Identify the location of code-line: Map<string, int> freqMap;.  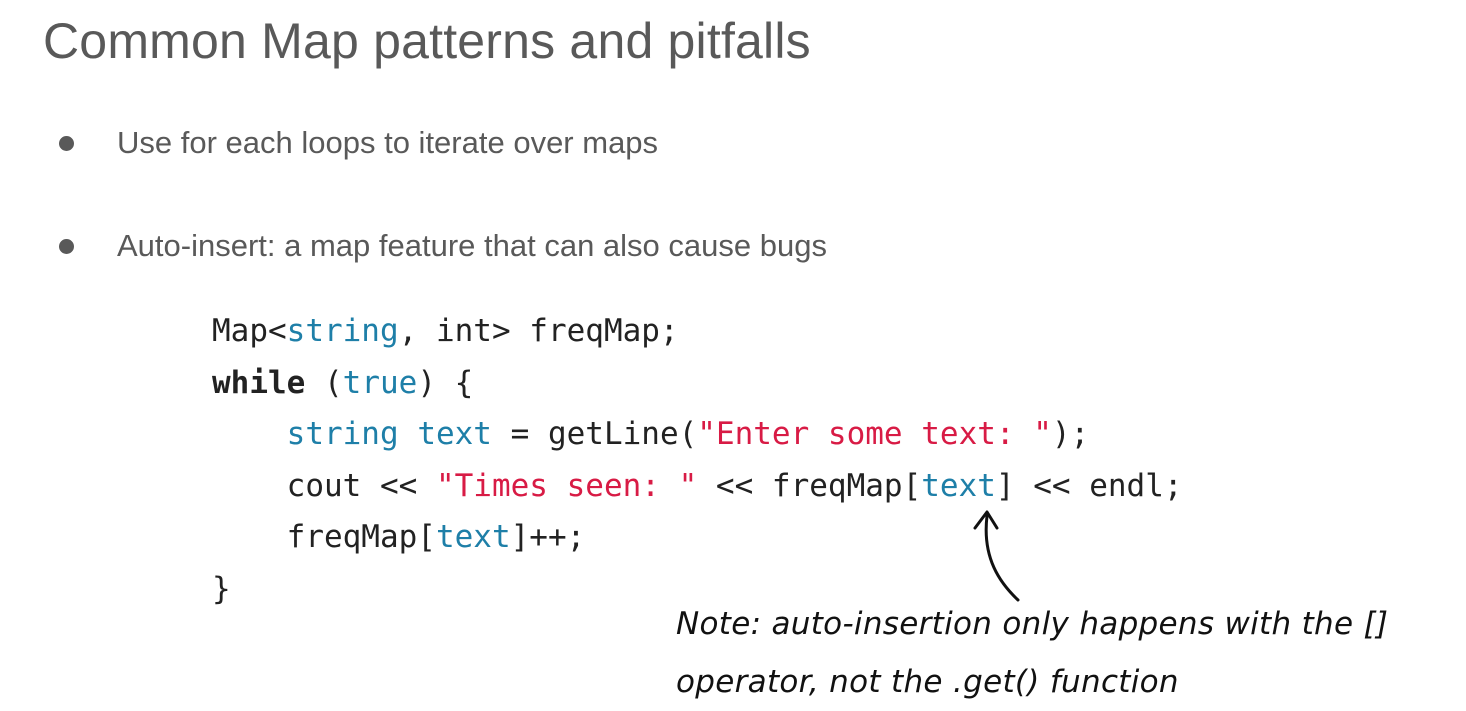
(697, 332).